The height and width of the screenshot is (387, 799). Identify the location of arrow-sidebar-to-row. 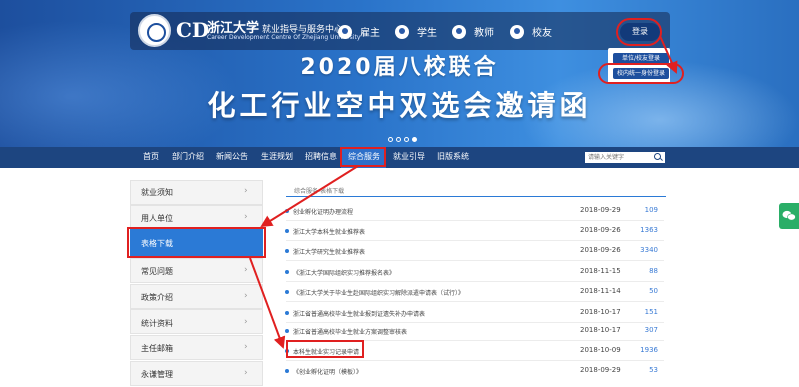
(267, 303).